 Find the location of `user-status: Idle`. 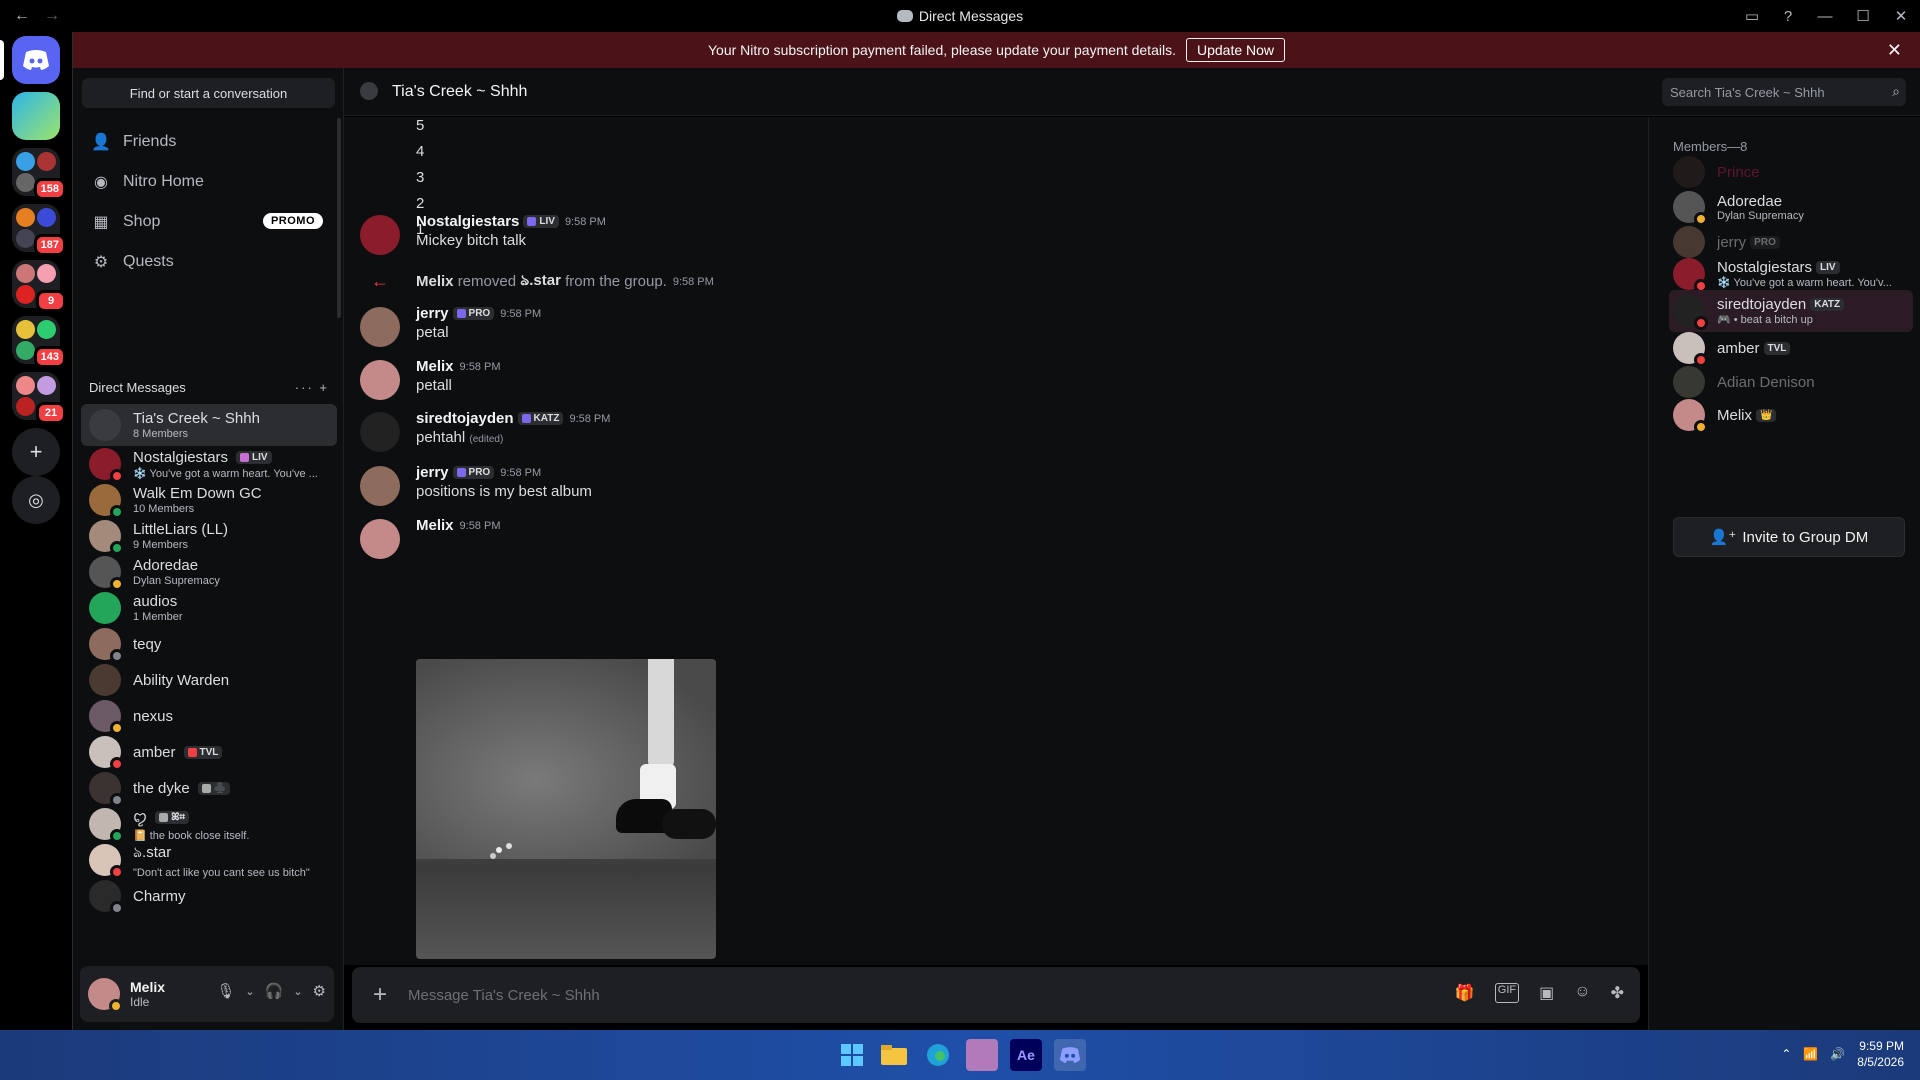

user-status: Idle is located at coordinates (140, 1002).